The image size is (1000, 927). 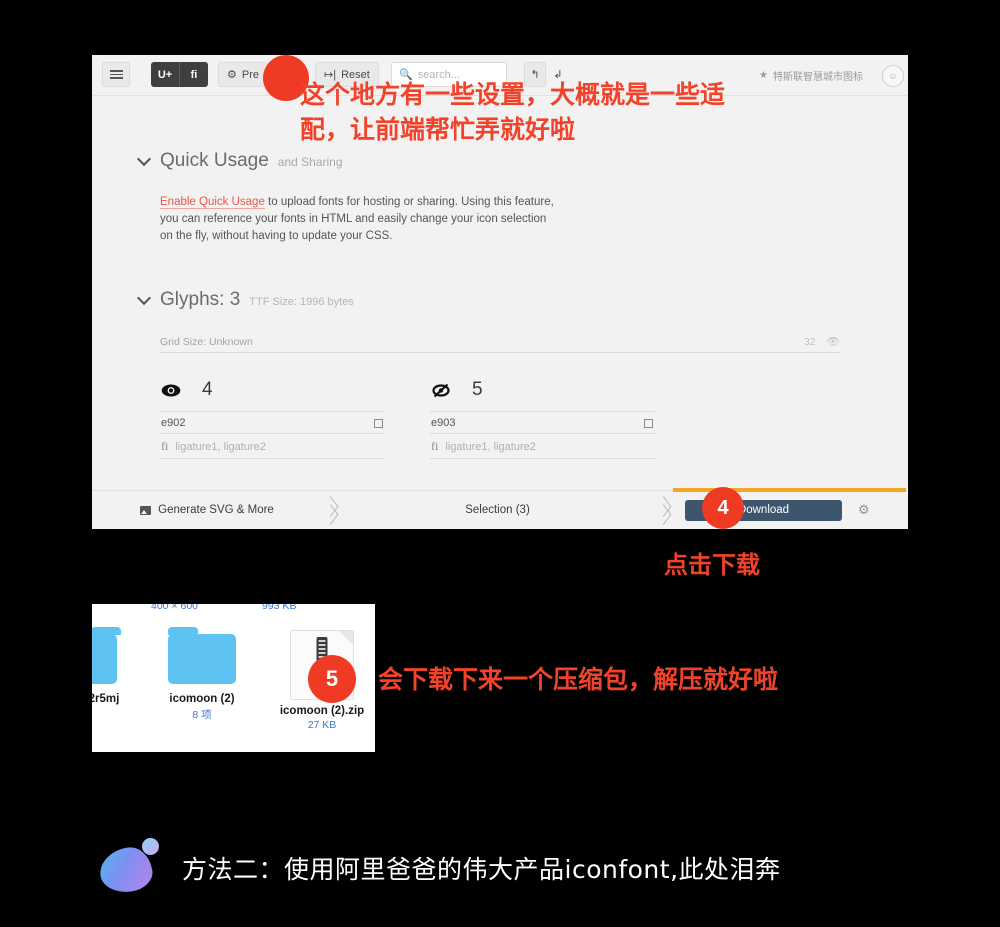 What do you see at coordinates (214, 160) in the screenshot?
I see `quick-usage-title: Quick Usage` at bounding box center [214, 160].